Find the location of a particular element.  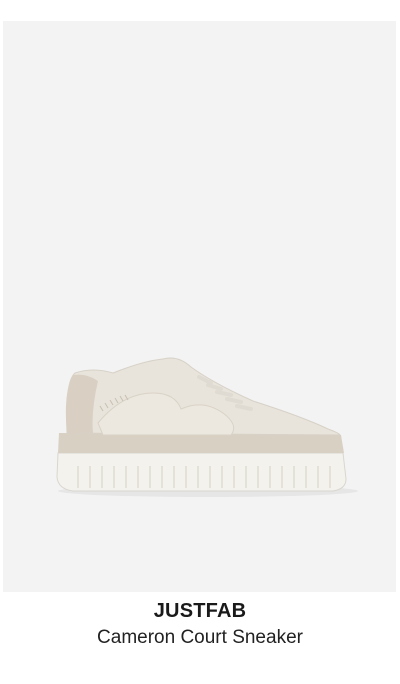

product-name: Cameron Court Sneaker is located at coordinates (200, 638).